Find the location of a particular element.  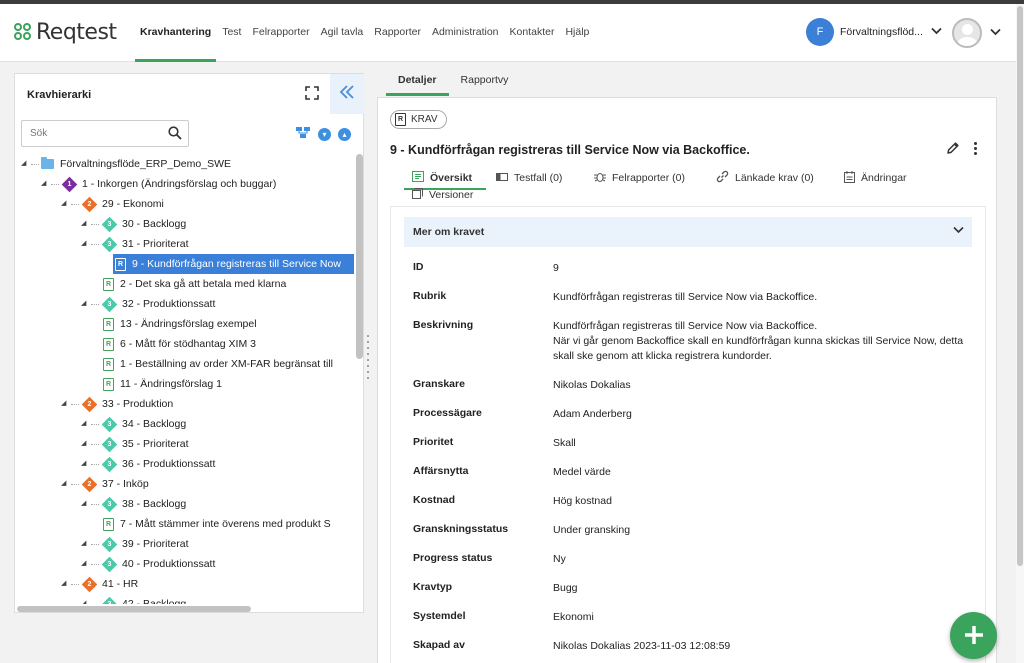

field-value: Ekonomi is located at coordinates (573, 617).